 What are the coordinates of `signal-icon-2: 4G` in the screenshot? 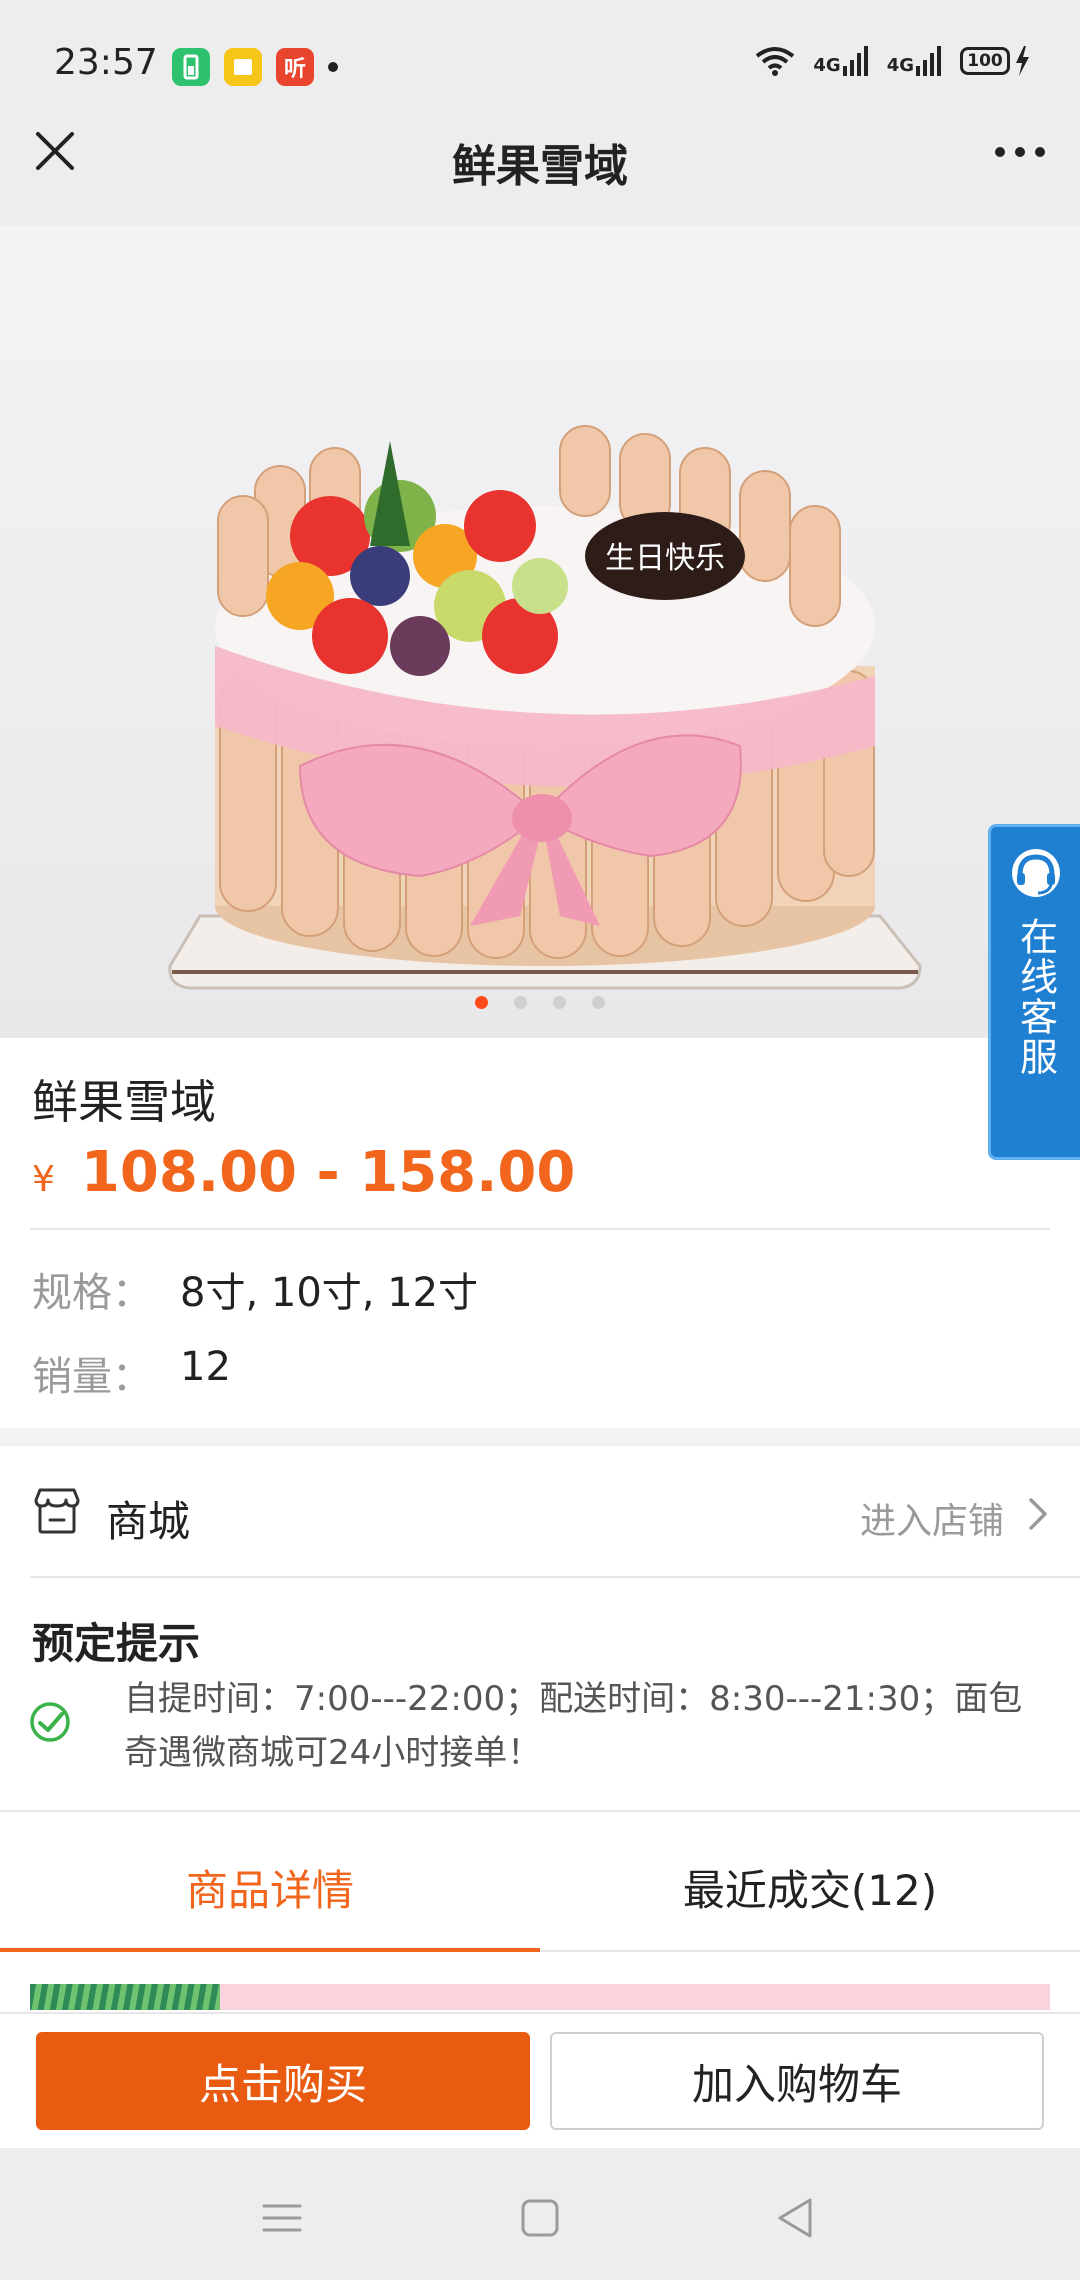 It's located at (914, 61).